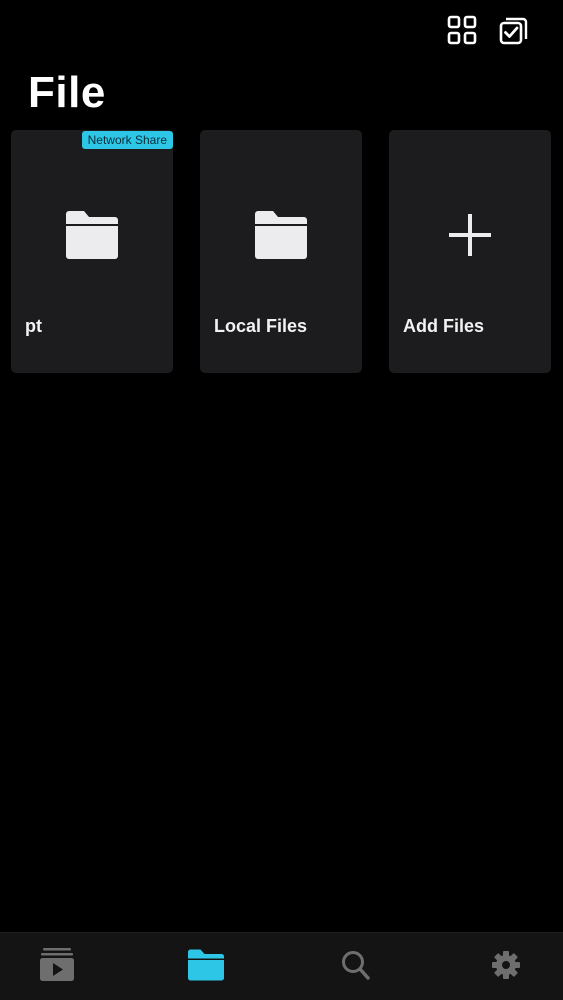  What do you see at coordinates (33, 326) in the screenshot?
I see `tile-label: pt` at bounding box center [33, 326].